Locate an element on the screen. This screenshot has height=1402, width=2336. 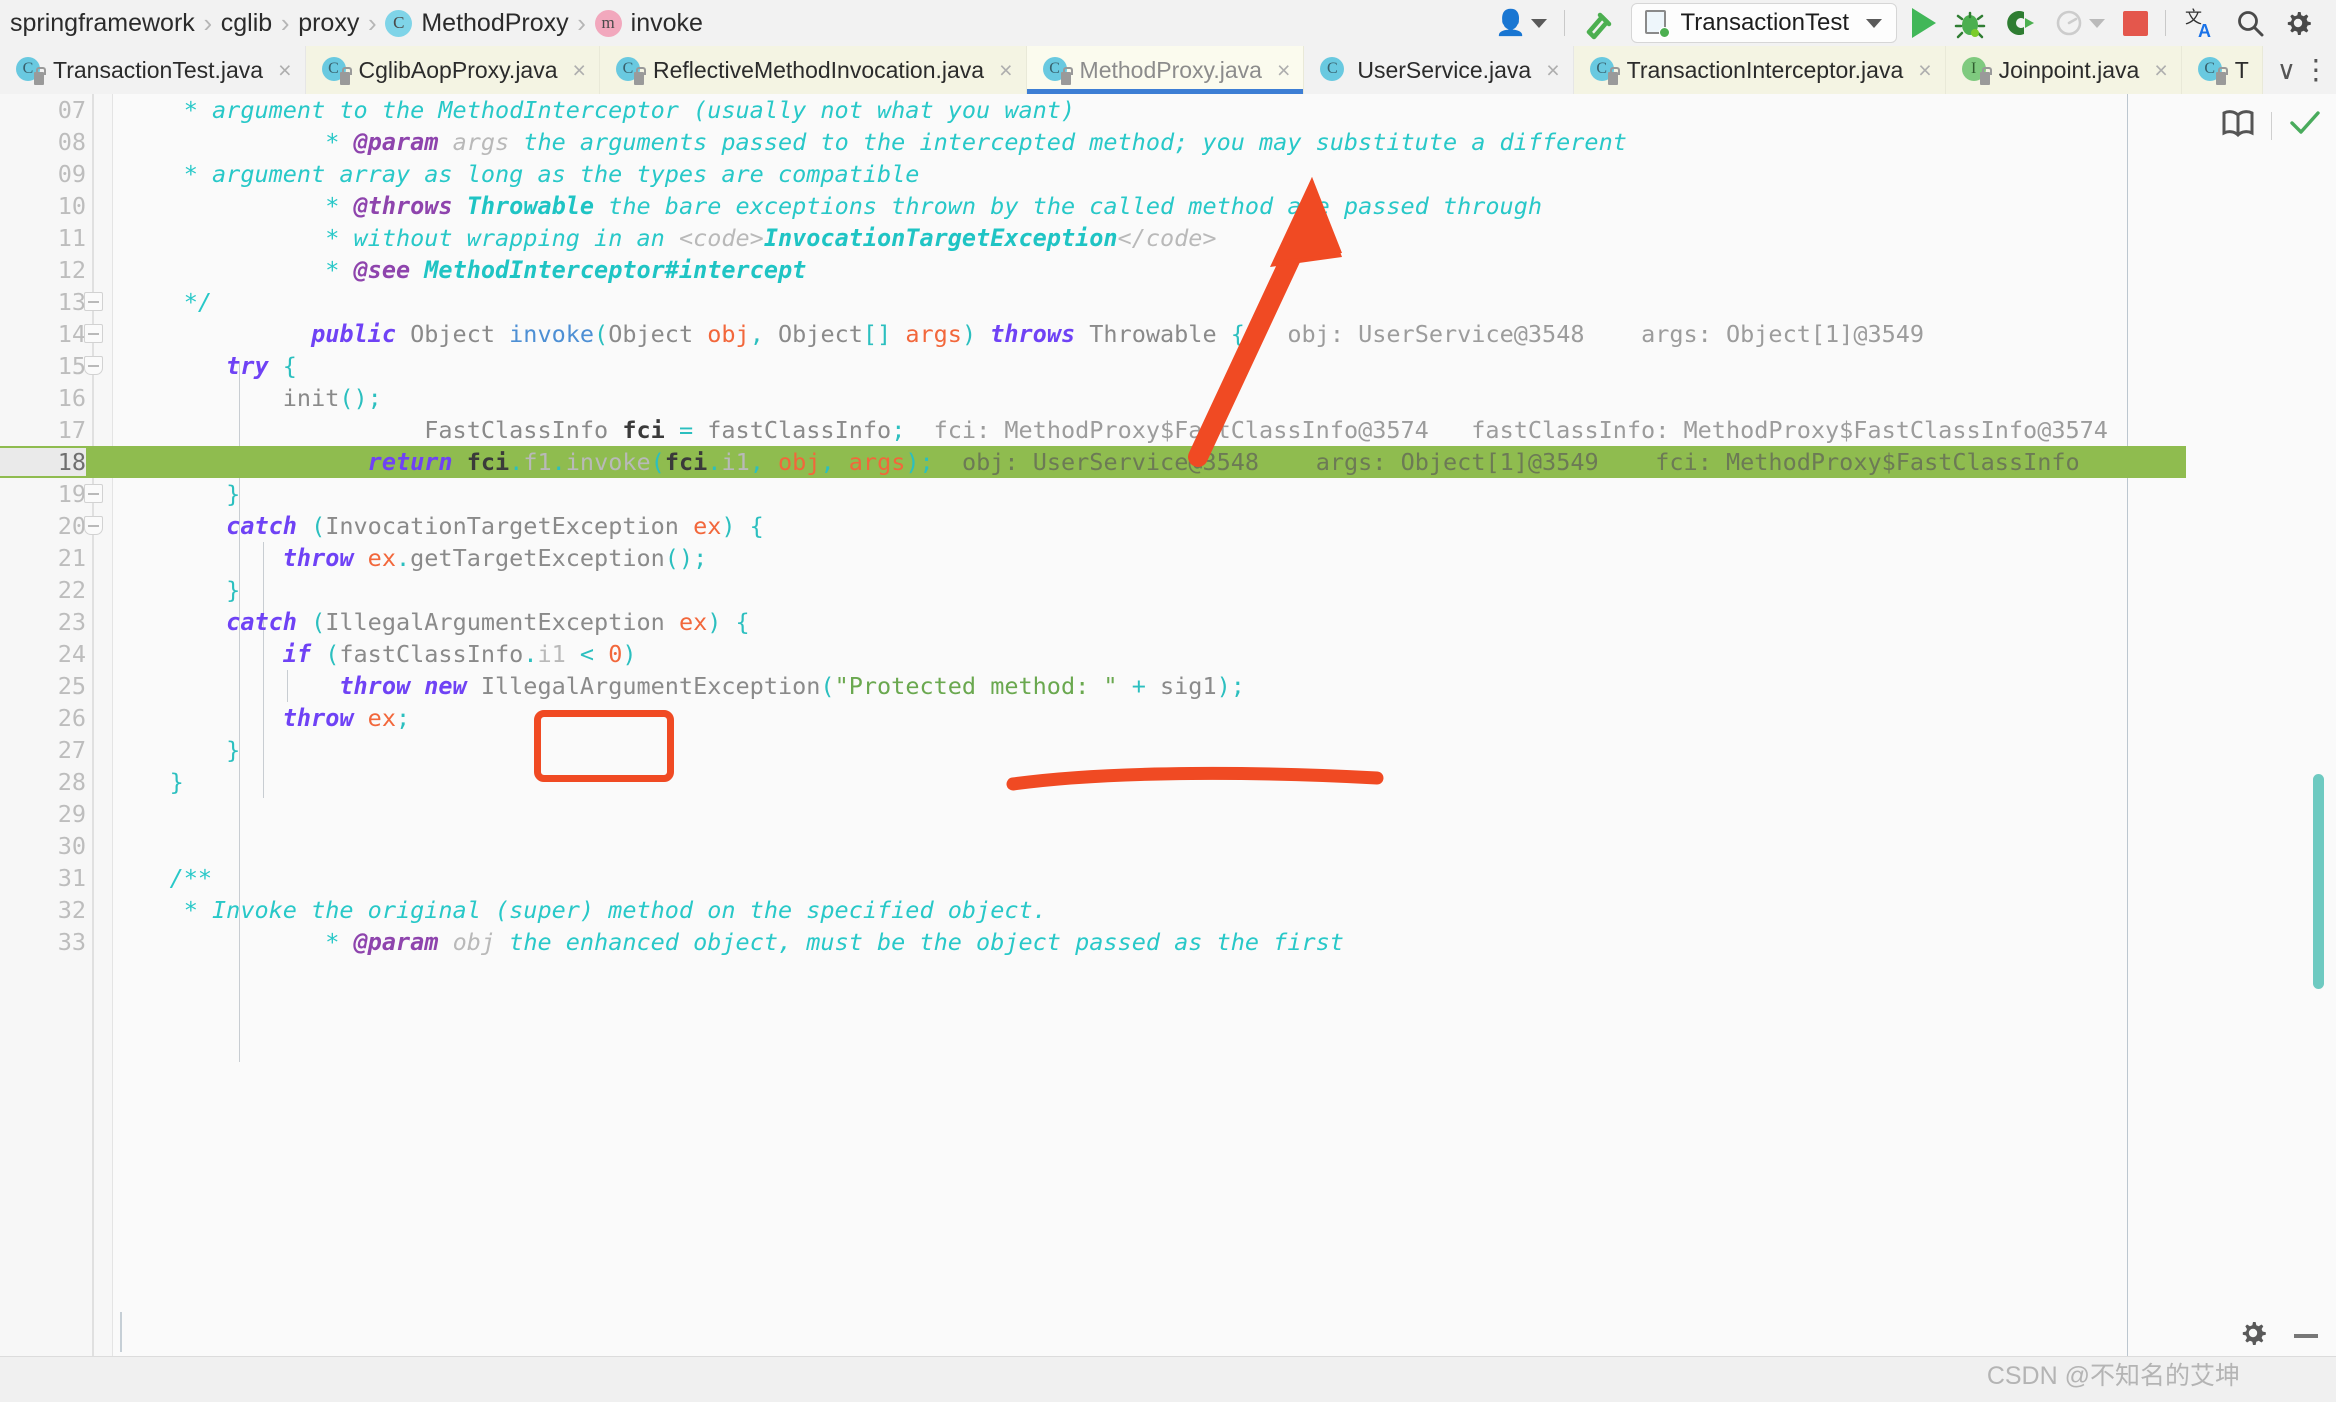
code-line: 21 throw ex.getTargetException(); is located at coordinates (1168, 590).